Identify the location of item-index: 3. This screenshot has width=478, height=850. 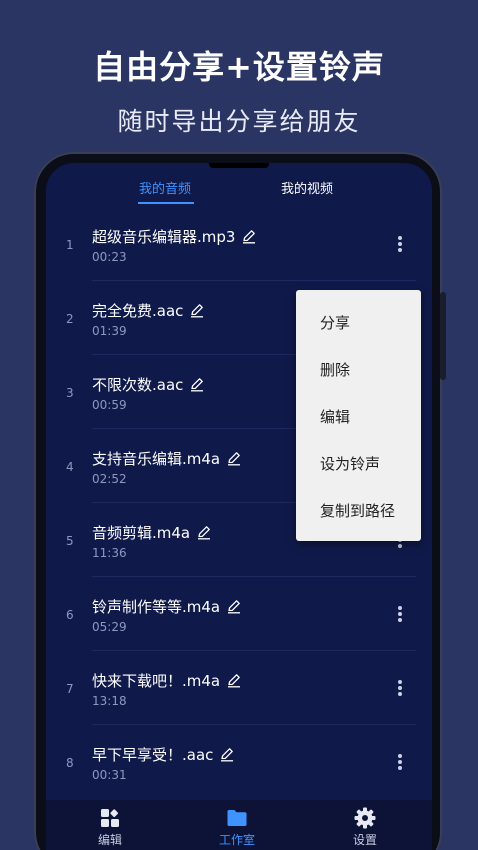
(70, 393).